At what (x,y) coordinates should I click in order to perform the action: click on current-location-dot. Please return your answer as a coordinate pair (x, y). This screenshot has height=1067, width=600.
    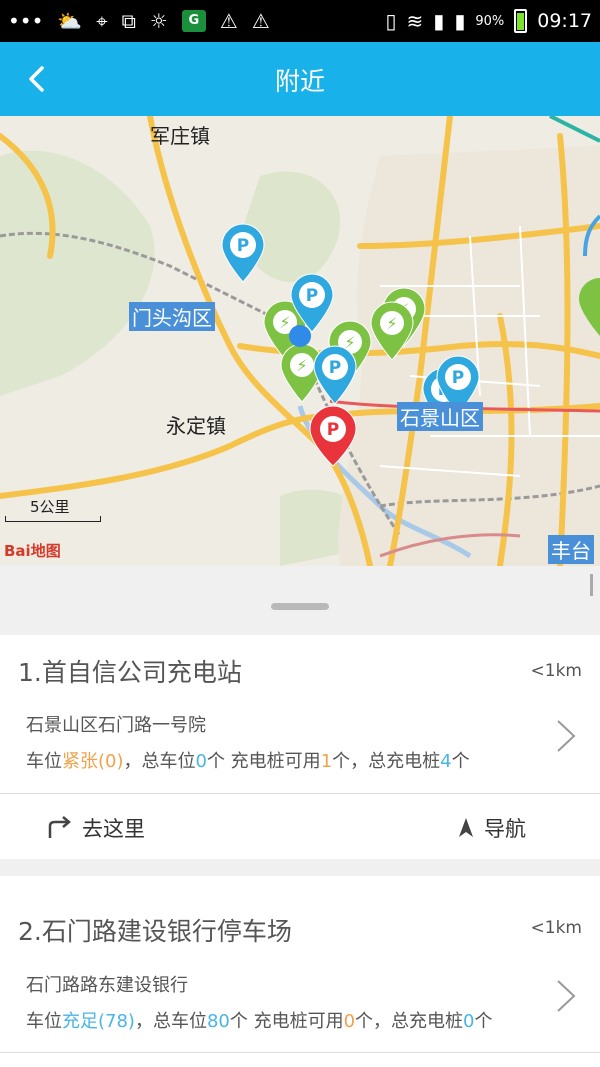
    Looking at the image, I should click on (300, 336).